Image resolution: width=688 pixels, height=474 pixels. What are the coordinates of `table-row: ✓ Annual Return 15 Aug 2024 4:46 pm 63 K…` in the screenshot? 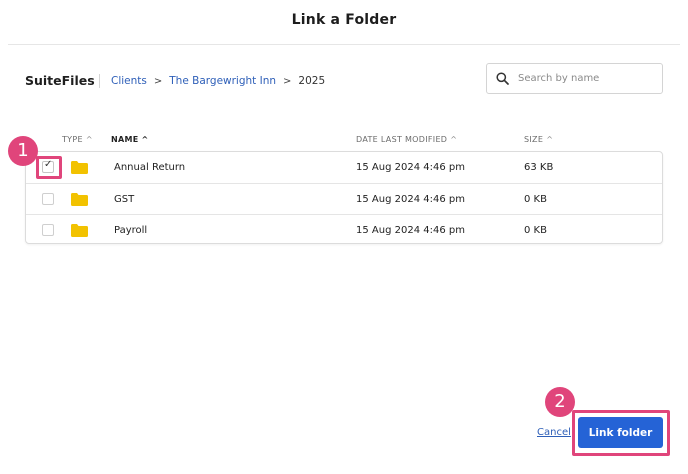 It's located at (344, 167).